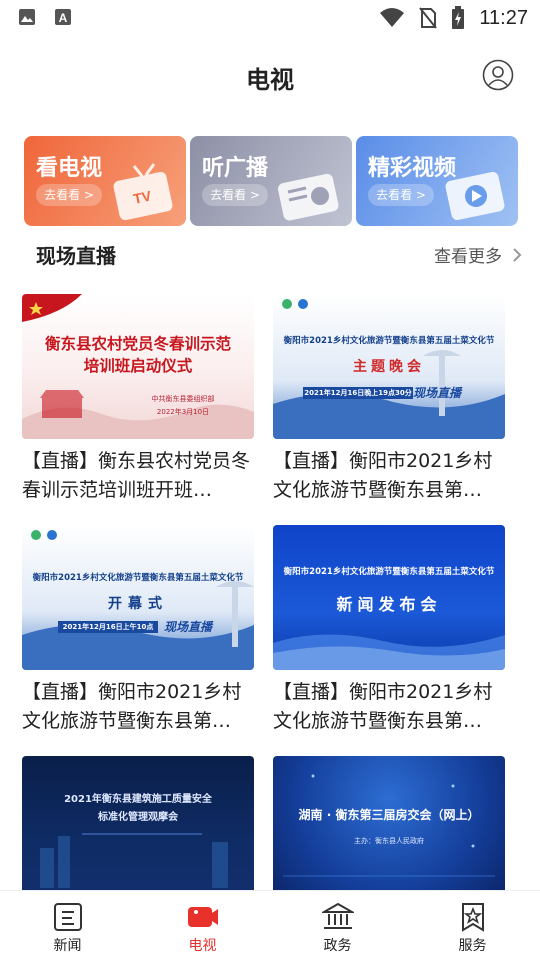 This screenshot has height=960, width=540. I want to click on nav-tv: 电视, so click(202, 925).